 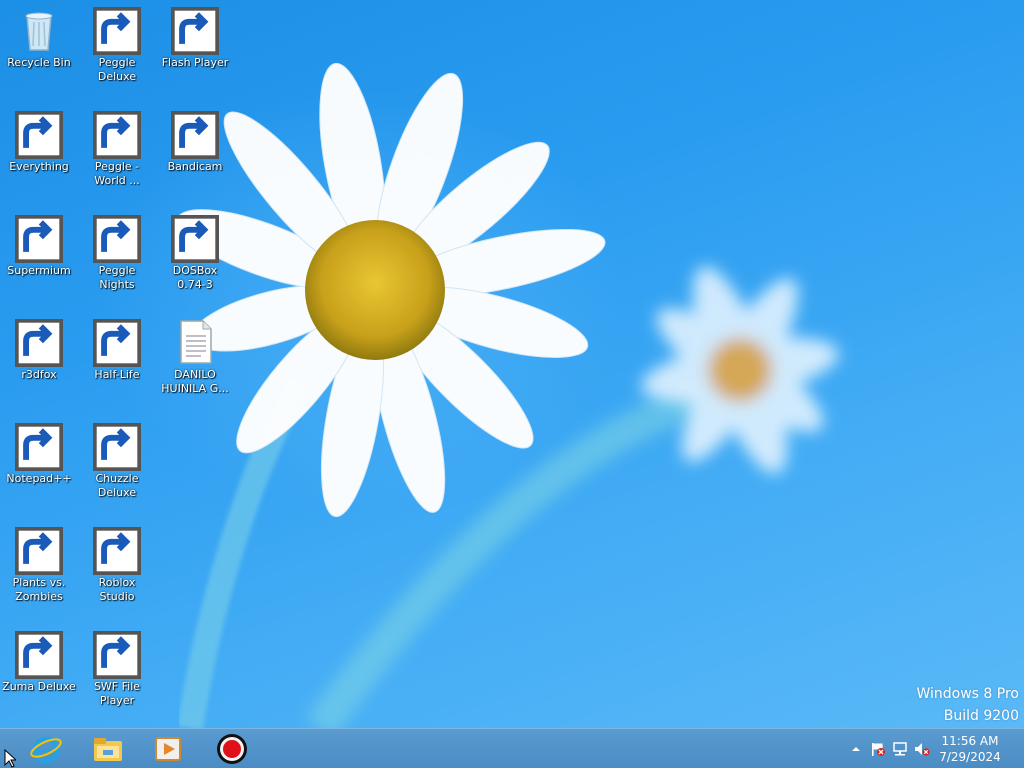 I want to click on swf-file-player-icon: SWF, so click(x=117, y=654).